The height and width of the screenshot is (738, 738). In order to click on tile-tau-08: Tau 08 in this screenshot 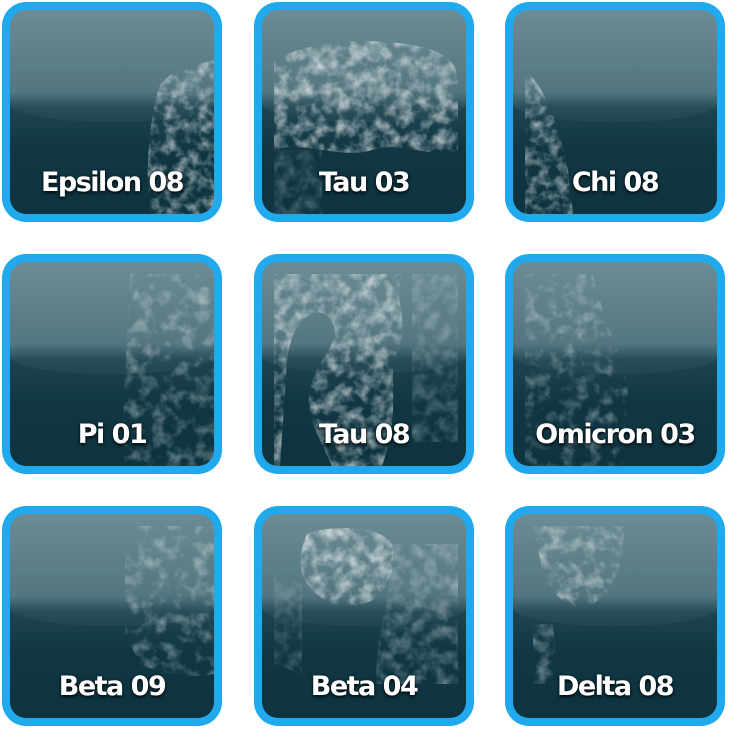, I will do `click(364, 364)`.